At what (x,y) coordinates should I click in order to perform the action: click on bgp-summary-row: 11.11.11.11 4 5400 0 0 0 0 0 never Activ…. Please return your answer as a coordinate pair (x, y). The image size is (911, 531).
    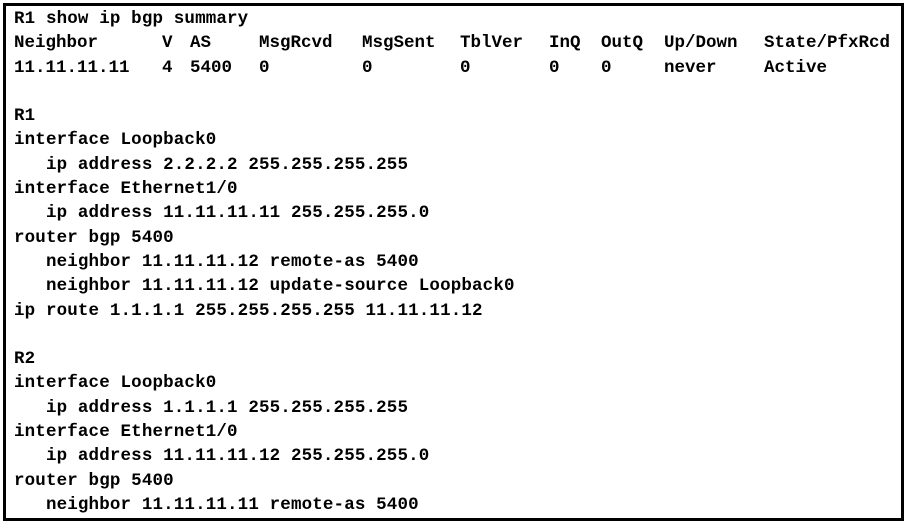
    Looking at the image, I should click on (457, 68).